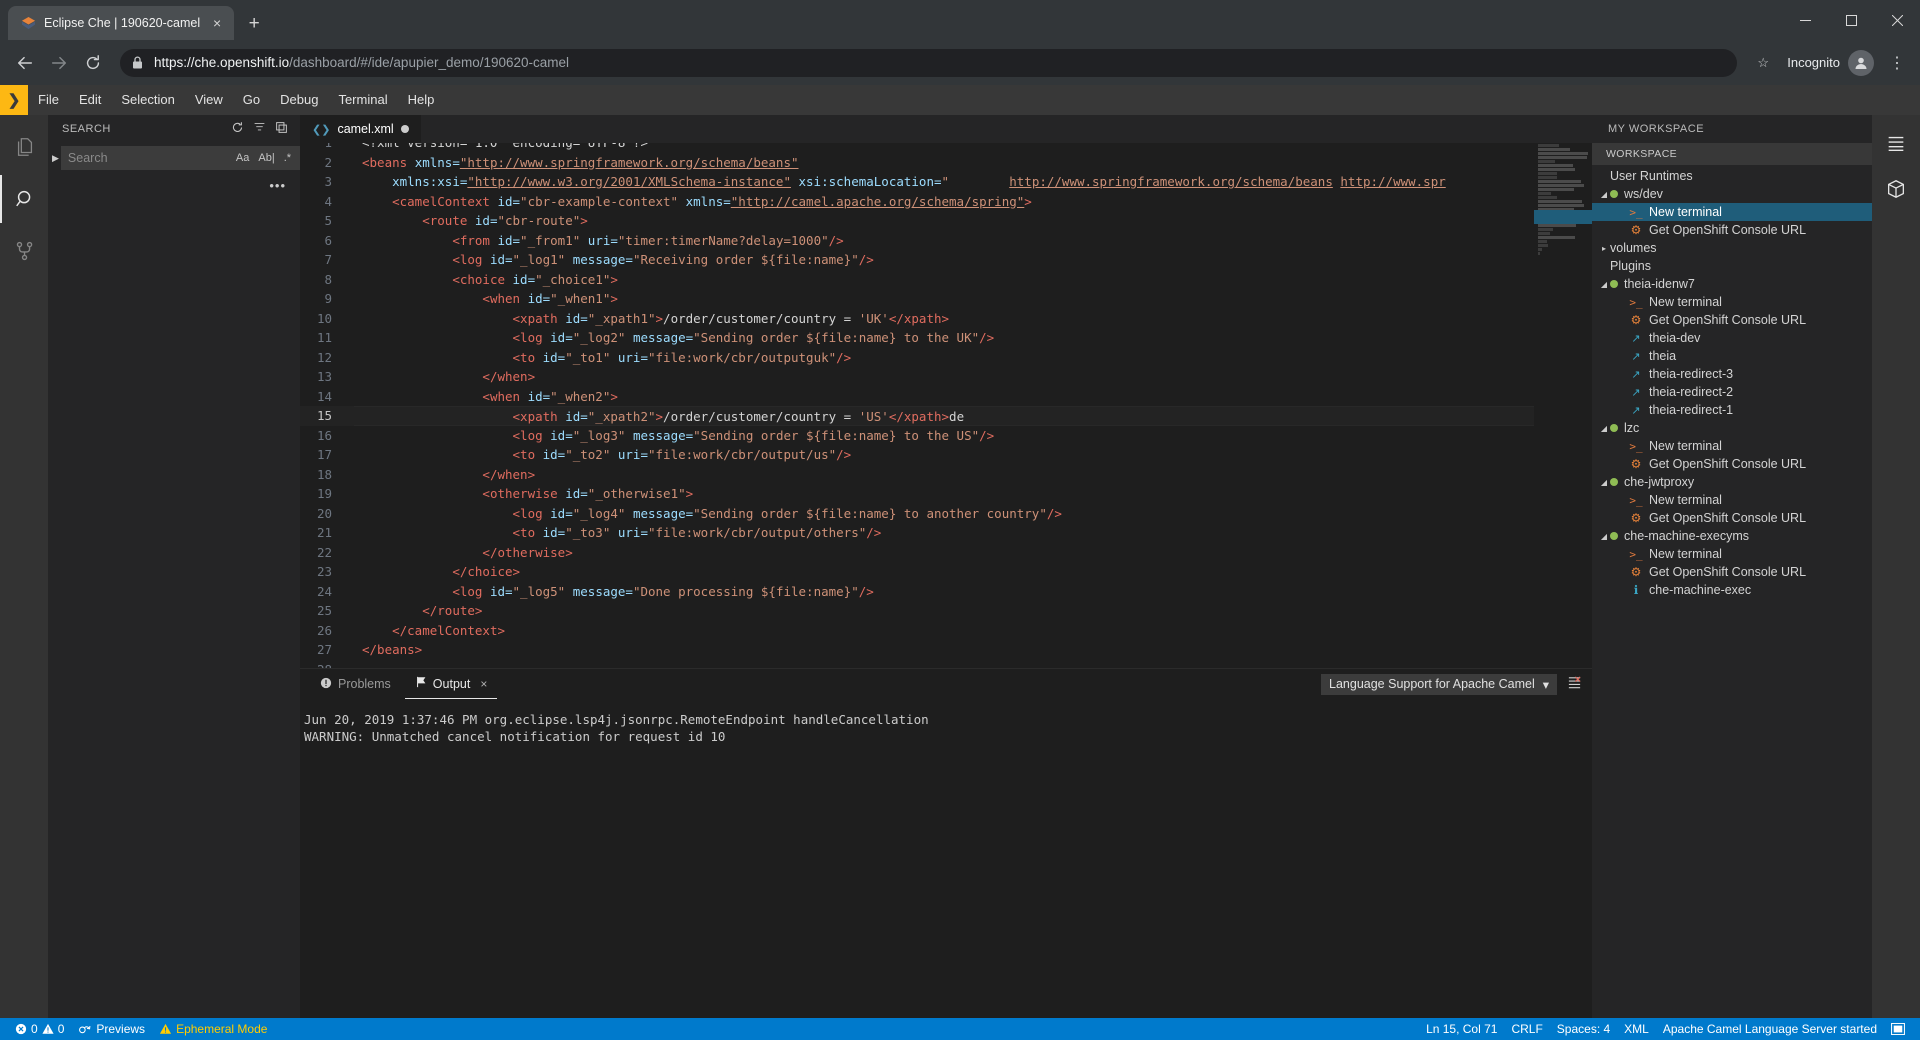 This screenshot has width=1920, height=1040. I want to click on reload-button, so click(93, 63).